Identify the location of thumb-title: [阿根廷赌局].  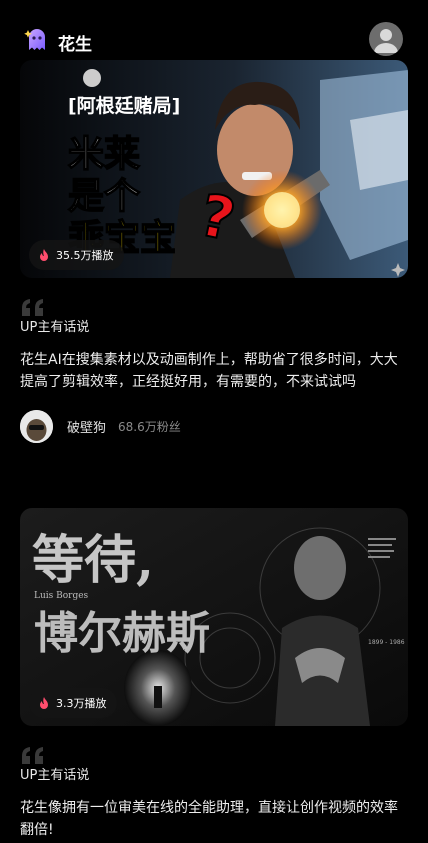
(124, 105).